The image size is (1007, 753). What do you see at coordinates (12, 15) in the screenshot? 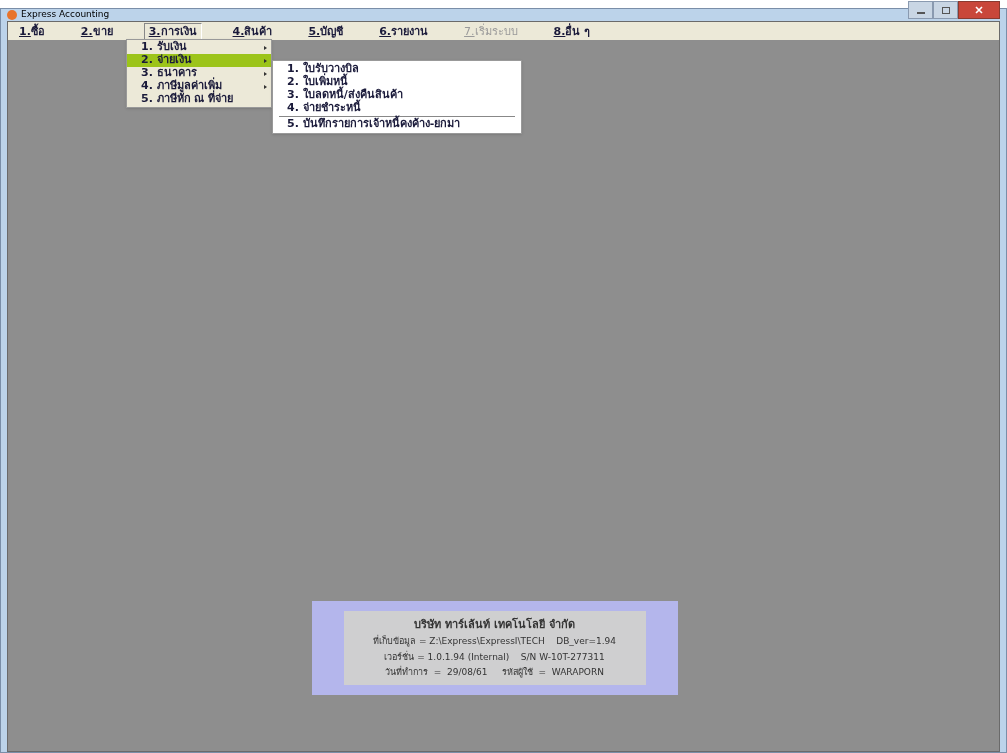
I see `app-icon` at bounding box center [12, 15].